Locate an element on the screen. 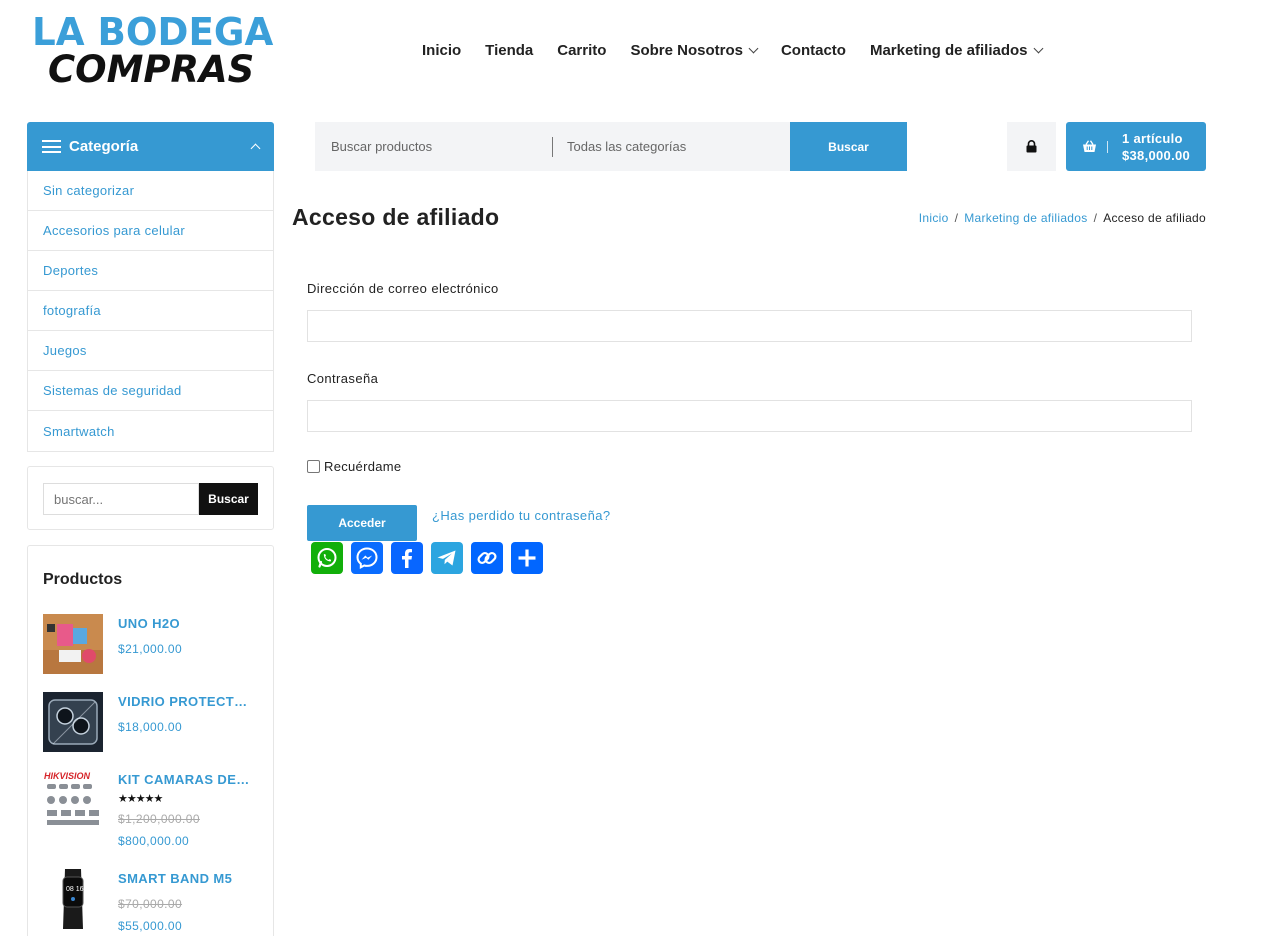 The width and height of the screenshot is (1276, 936). login-button: Acceder is located at coordinates (362, 523).